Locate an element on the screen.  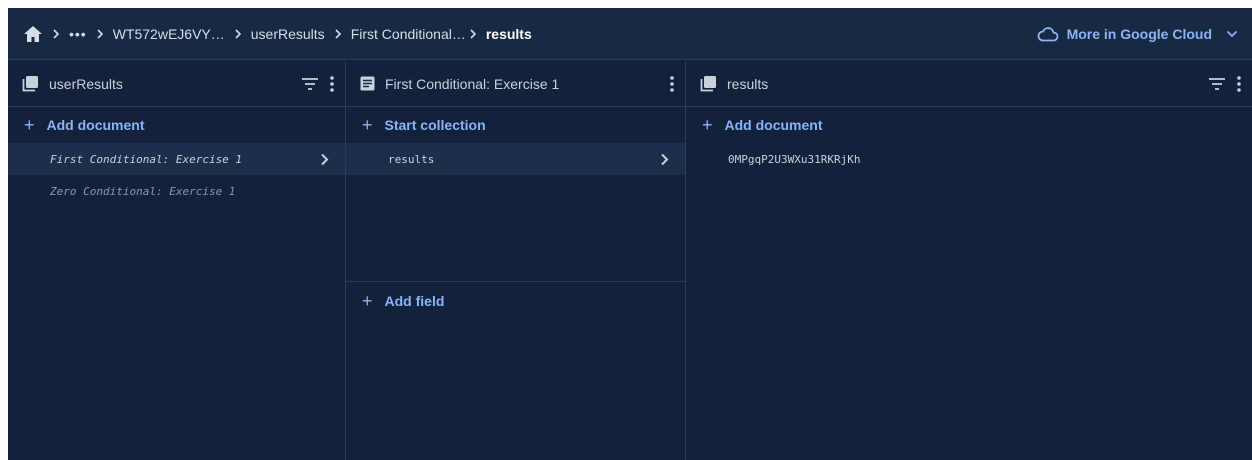
collection-panel-title: userResults is located at coordinates (86, 83).